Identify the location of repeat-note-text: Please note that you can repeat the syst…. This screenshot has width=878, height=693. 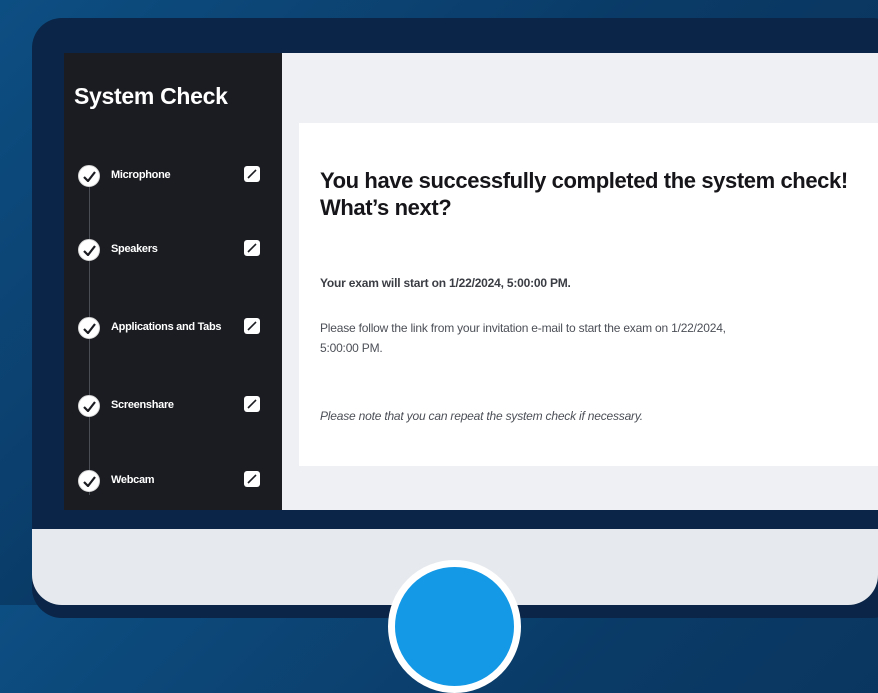
(481, 416).